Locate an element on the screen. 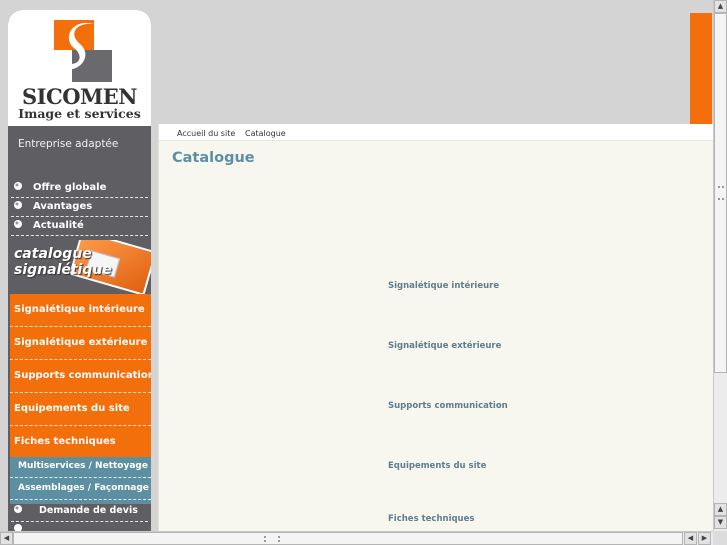  nav-fiches-techniques: Fiches techniques is located at coordinates (80, 442).